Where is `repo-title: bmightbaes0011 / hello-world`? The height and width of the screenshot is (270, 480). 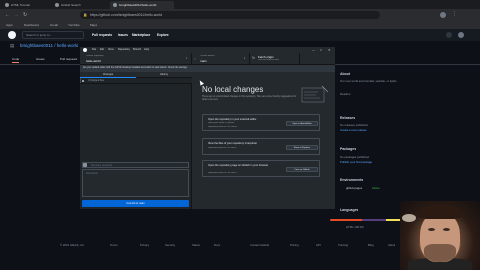
repo-title: bmightbaes0011 / hello-world is located at coordinates (49, 45).